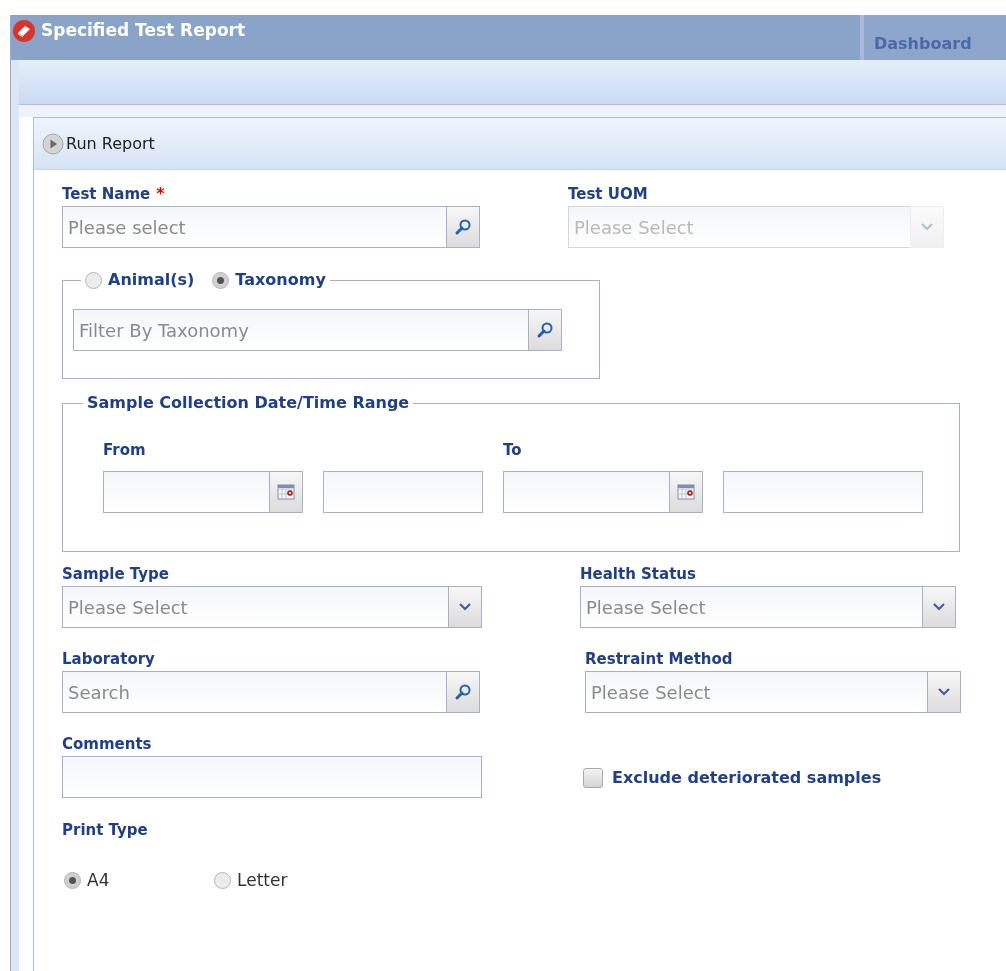 Image resolution: width=1006 pixels, height=971 pixels. What do you see at coordinates (254, 692) in the screenshot?
I see `search-field: Search` at bounding box center [254, 692].